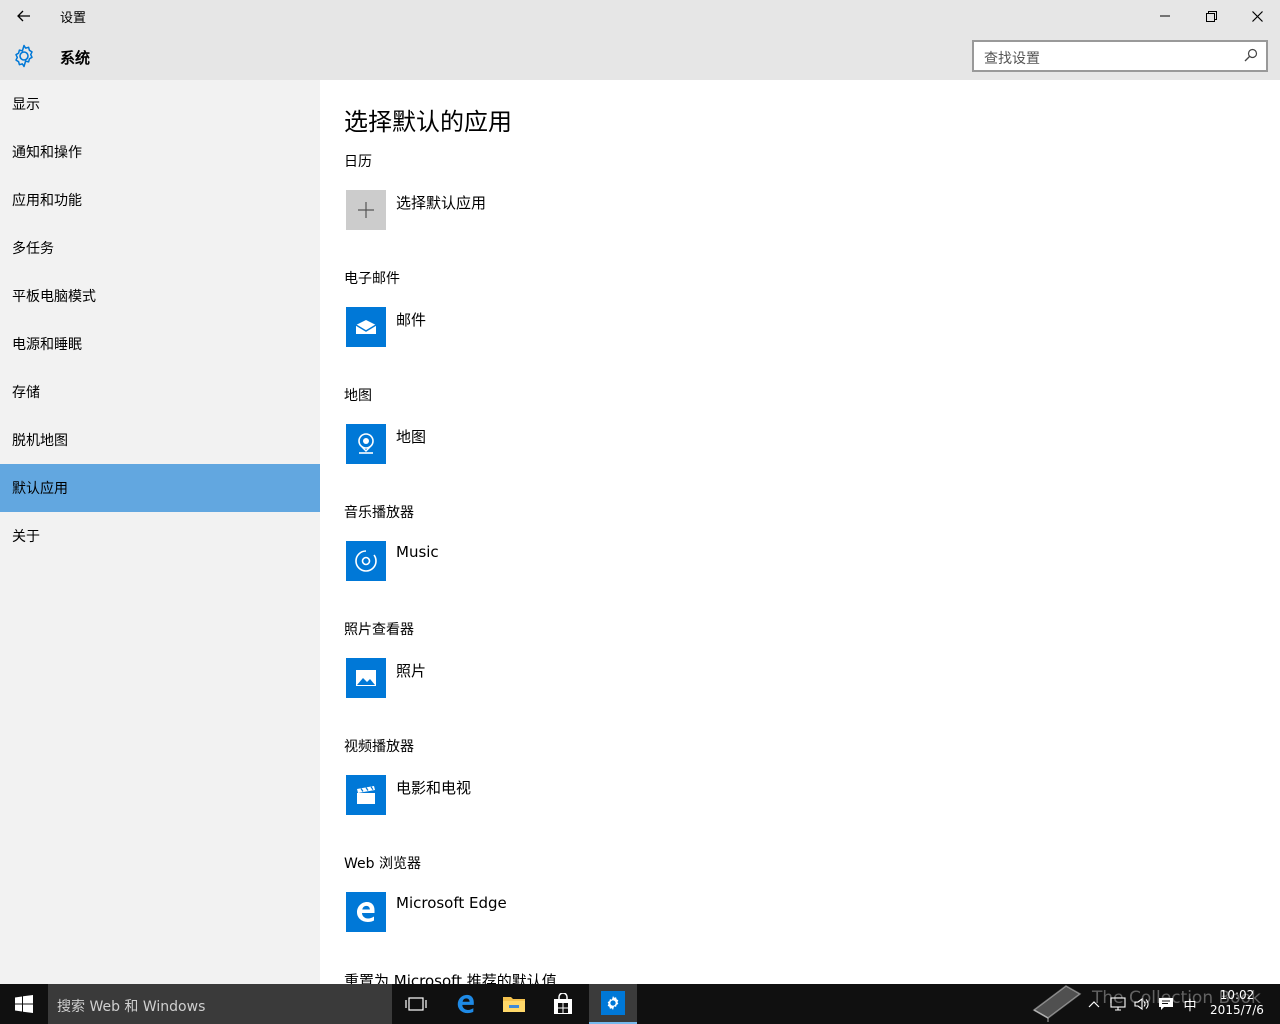 The width and height of the screenshot is (1280, 1024). What do you see at coordinates (546, 912) in the screenshot?
I see `default-app-web-browser: Microsoft Edge` at bounding box center [546, 912].